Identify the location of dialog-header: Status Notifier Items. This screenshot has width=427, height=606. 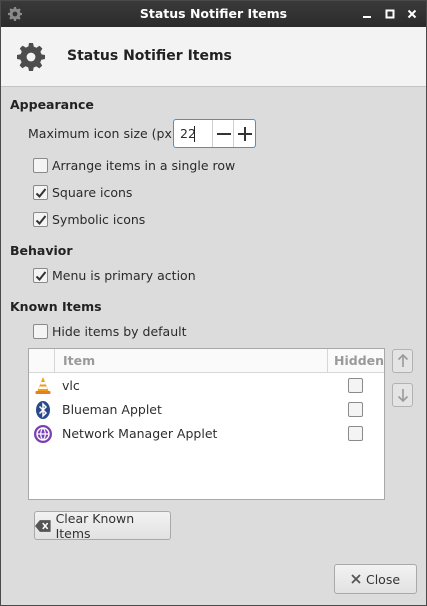
(213, 57).